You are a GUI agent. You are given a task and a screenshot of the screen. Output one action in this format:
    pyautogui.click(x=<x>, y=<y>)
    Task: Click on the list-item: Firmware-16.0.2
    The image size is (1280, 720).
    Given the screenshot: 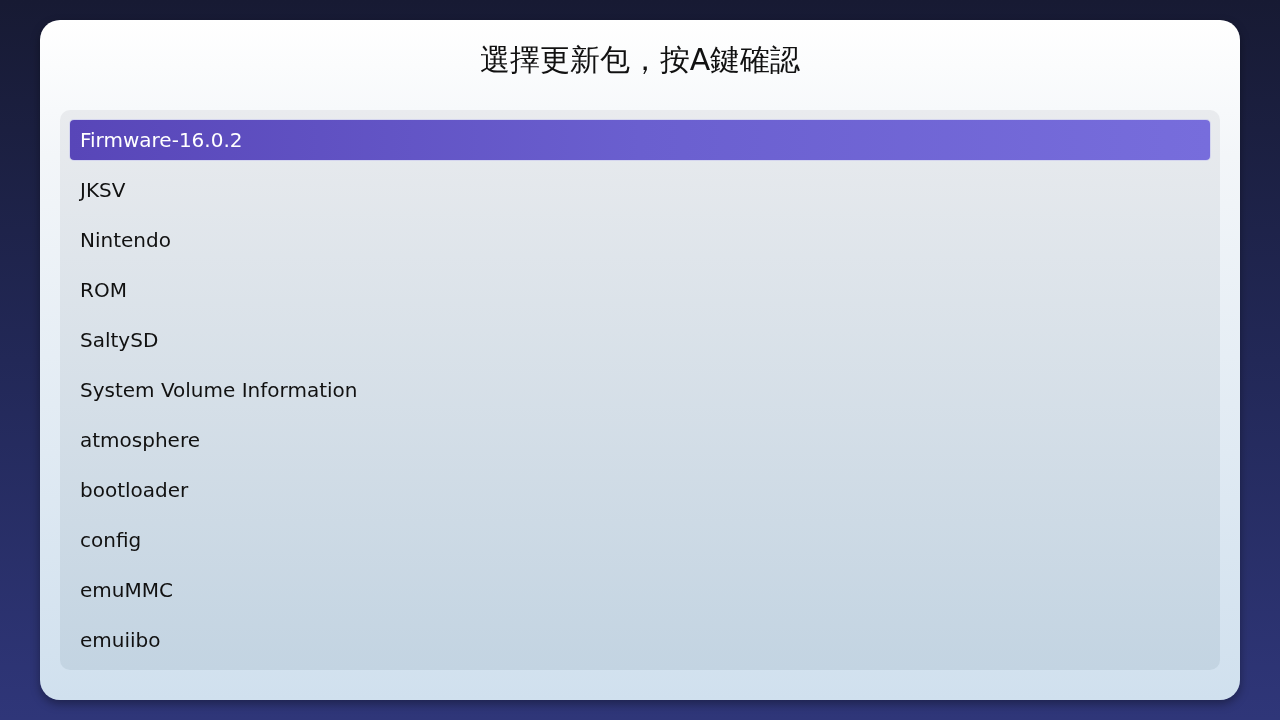 What is the action you would take?
    pyautogui.click(x=640, y=140)
    